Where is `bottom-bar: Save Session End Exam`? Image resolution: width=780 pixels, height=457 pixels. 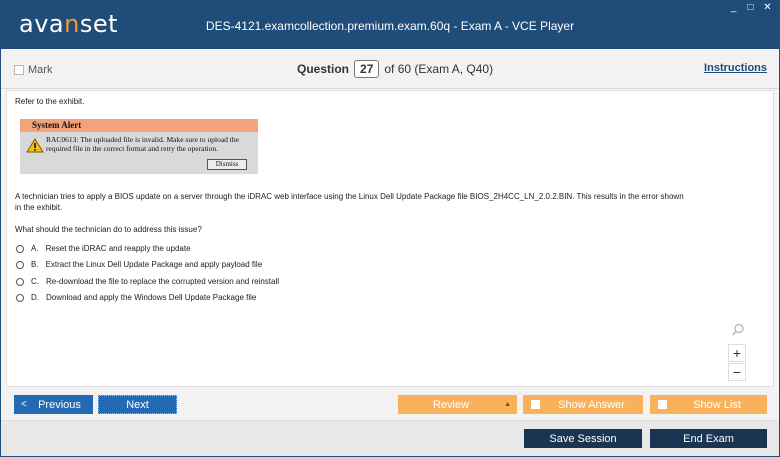
bottom-bar: Save Session End Exam is located at coordinates (390, 438).